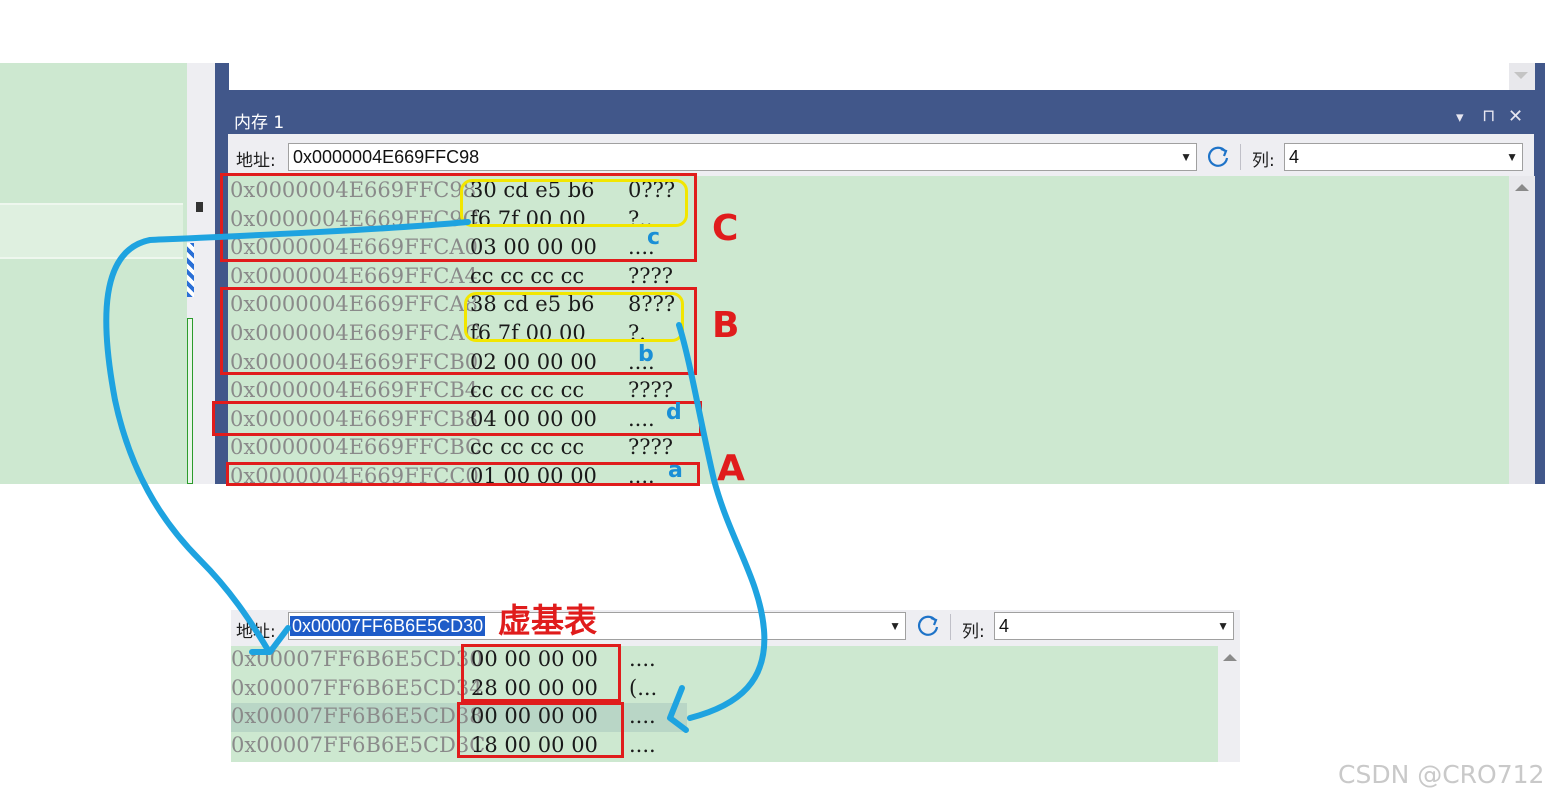 The height and width of the screenshot is (803, 1567). I want to click on watermark: CSDN @CRO712, so click(1441, 774).